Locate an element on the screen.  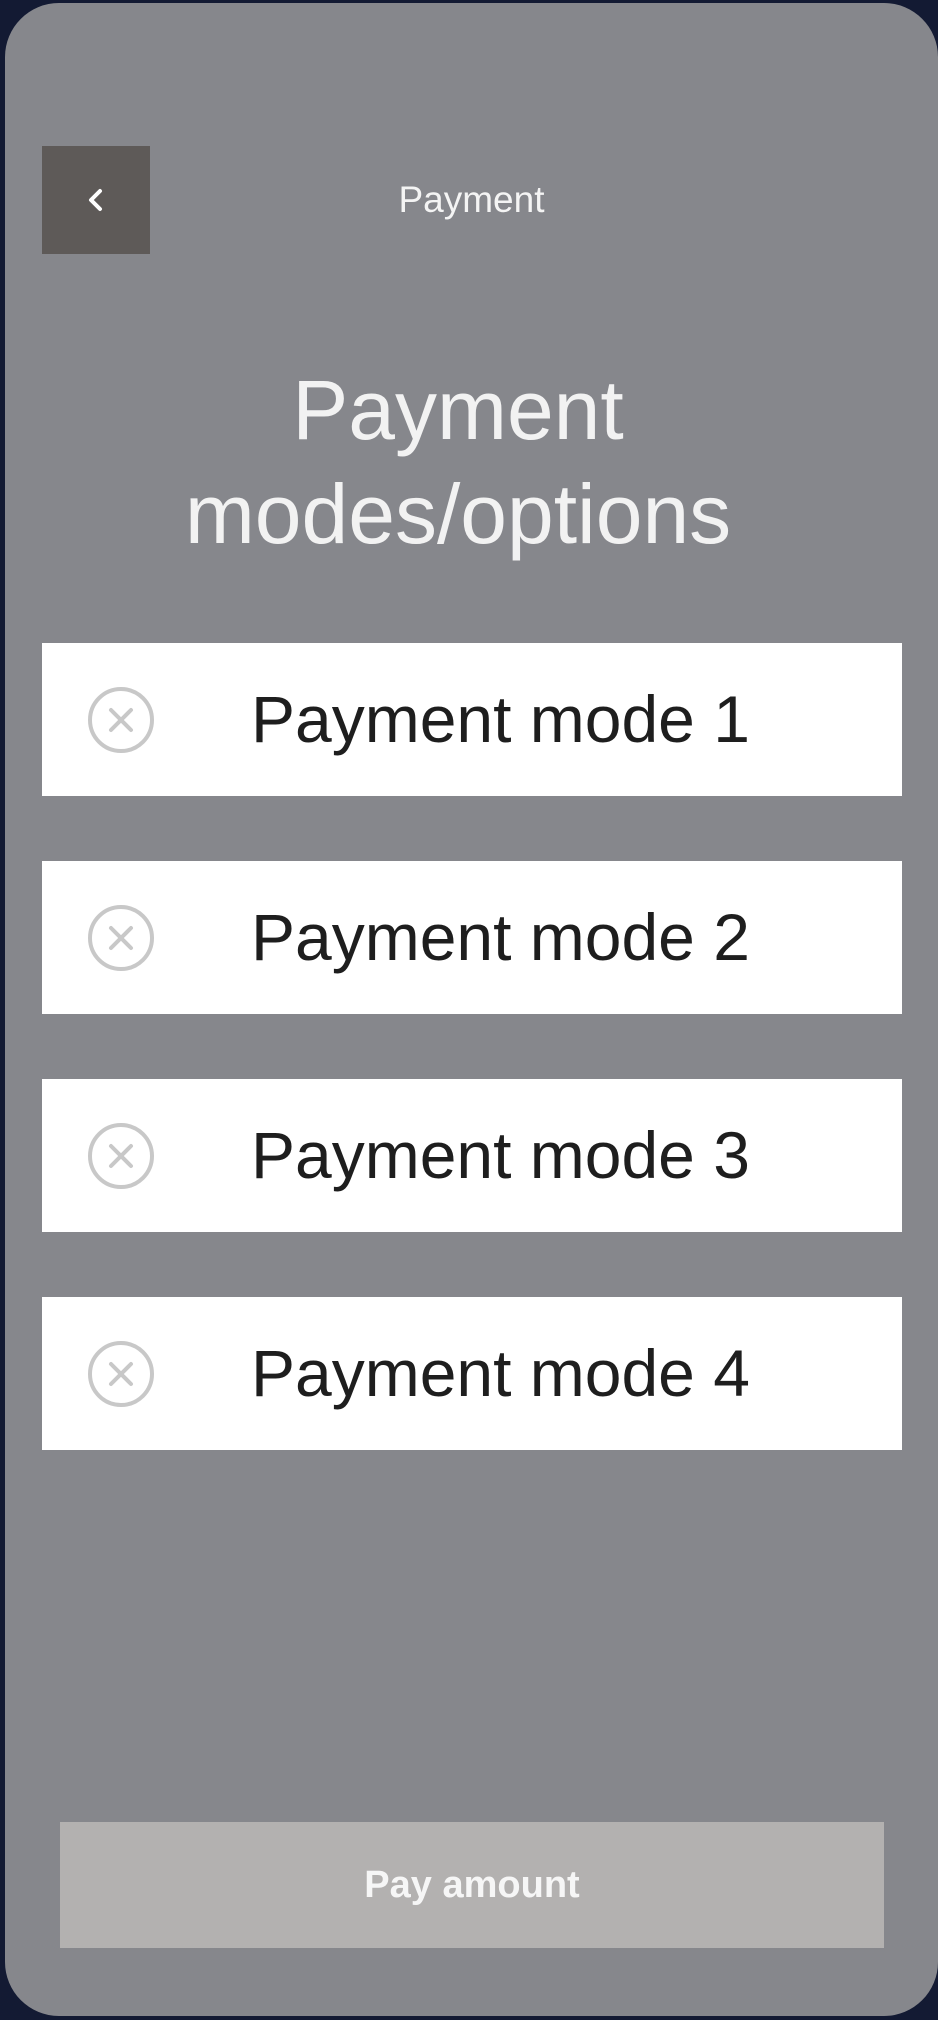
payment-mode-item-1: Payment mode 1 is located at coordinates (472, 719).